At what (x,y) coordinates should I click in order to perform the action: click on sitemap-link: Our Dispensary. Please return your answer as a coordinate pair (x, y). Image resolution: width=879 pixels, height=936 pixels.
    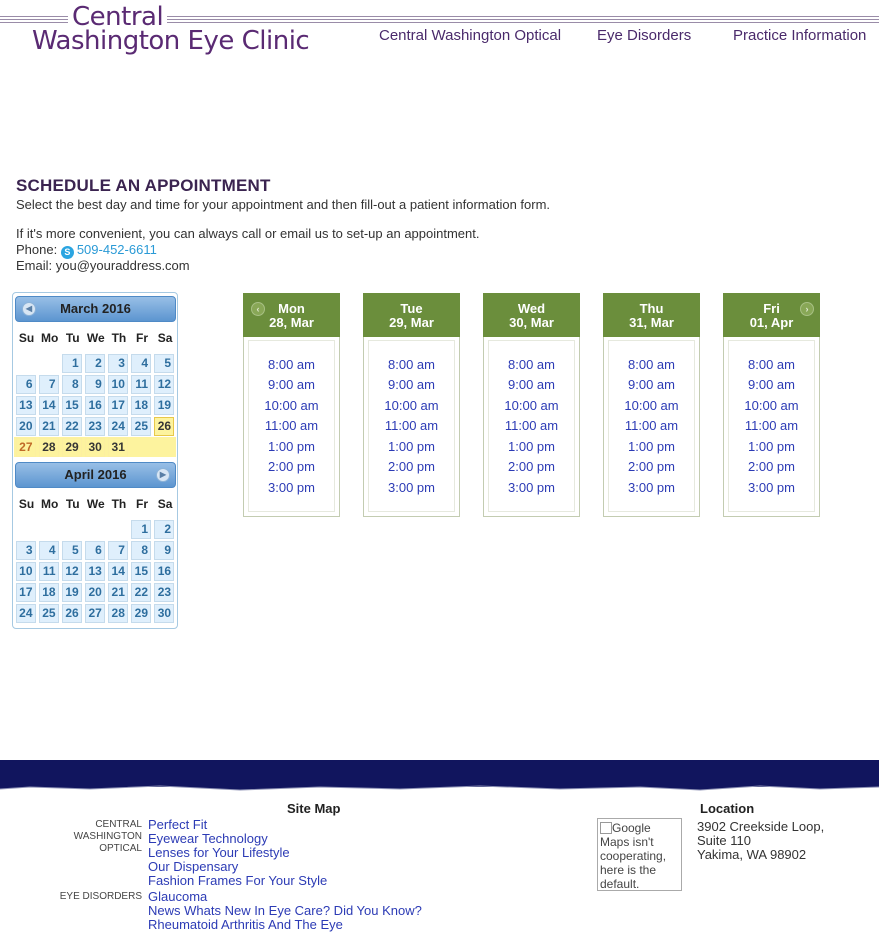
    Looking at the image, I should click on (193, 867).